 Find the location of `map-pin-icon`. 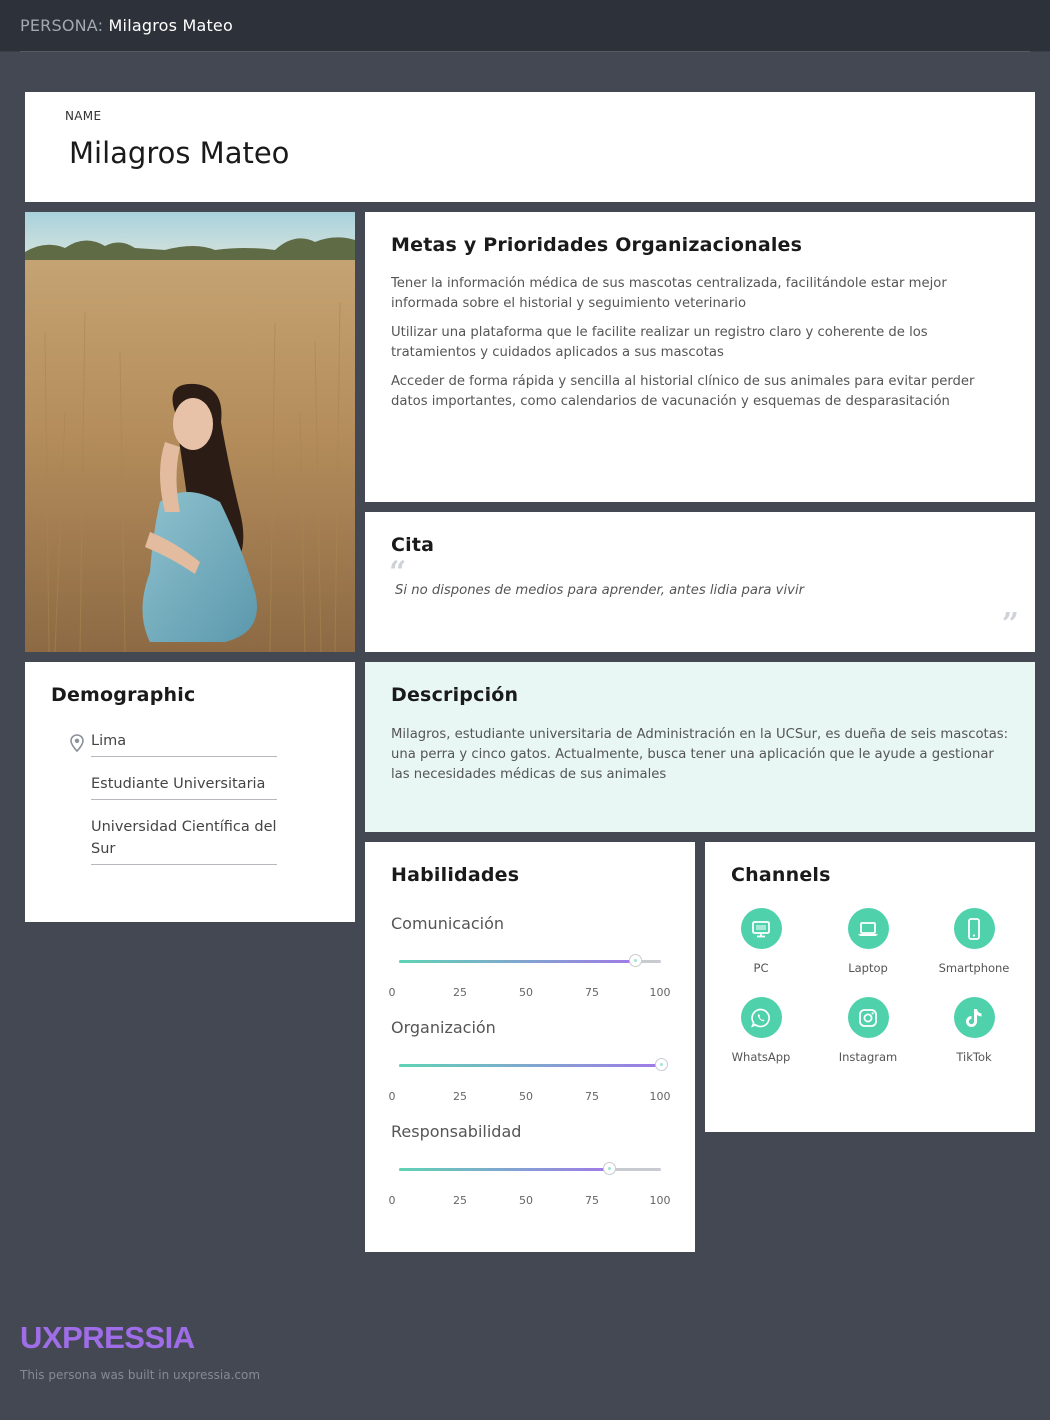

map-pin-icon is located at coordinates (77, 743).